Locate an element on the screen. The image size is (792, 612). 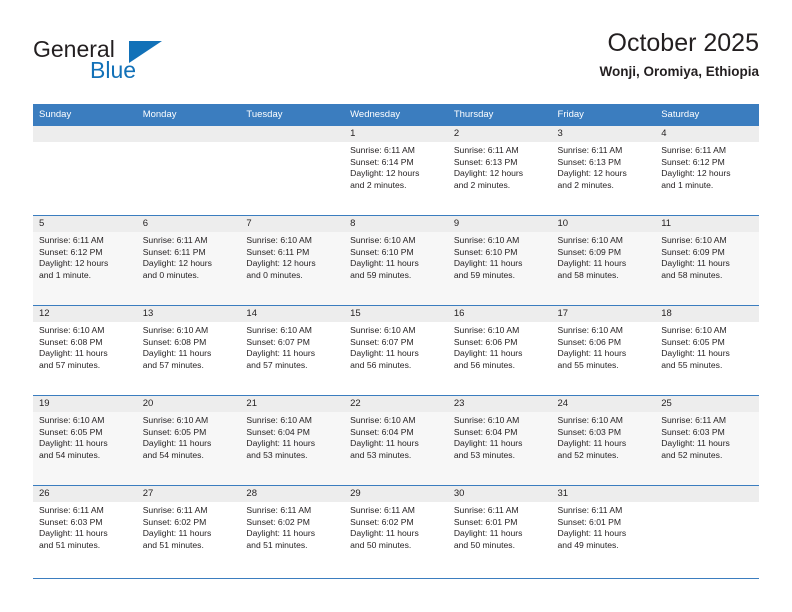
sunset-text: Sunset: 6:13 PM is located at coordinates (589, 161).